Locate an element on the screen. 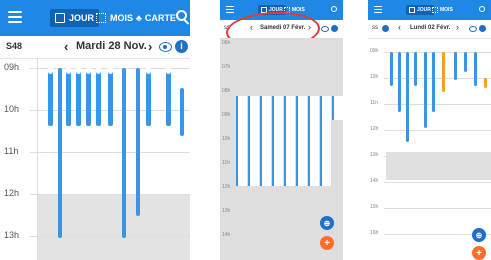 This screenshot has height=260, width=491. calendar-grid-icon is located at coordinates (101, 18).